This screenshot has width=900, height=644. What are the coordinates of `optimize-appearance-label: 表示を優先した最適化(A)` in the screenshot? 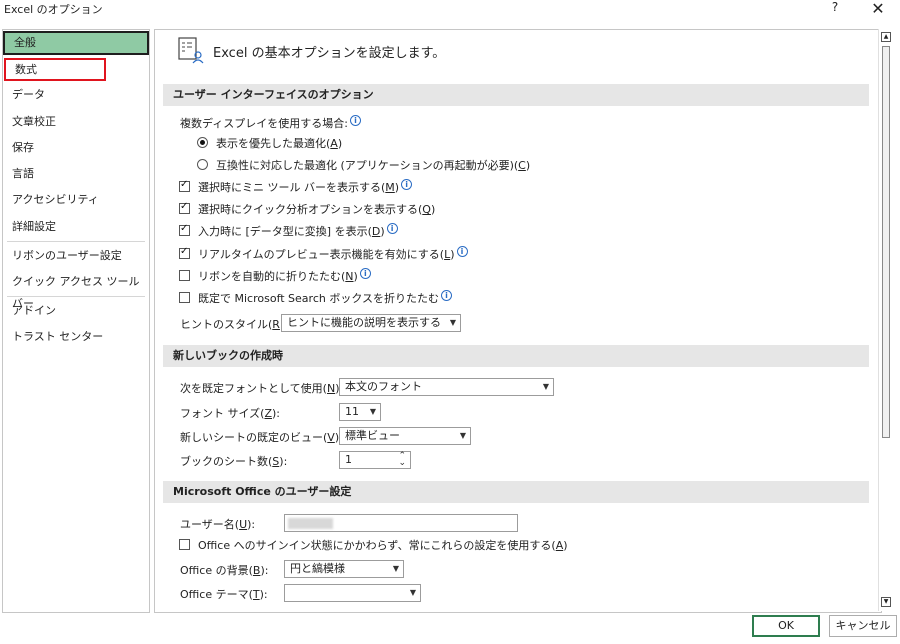 It's located at (279, 143).